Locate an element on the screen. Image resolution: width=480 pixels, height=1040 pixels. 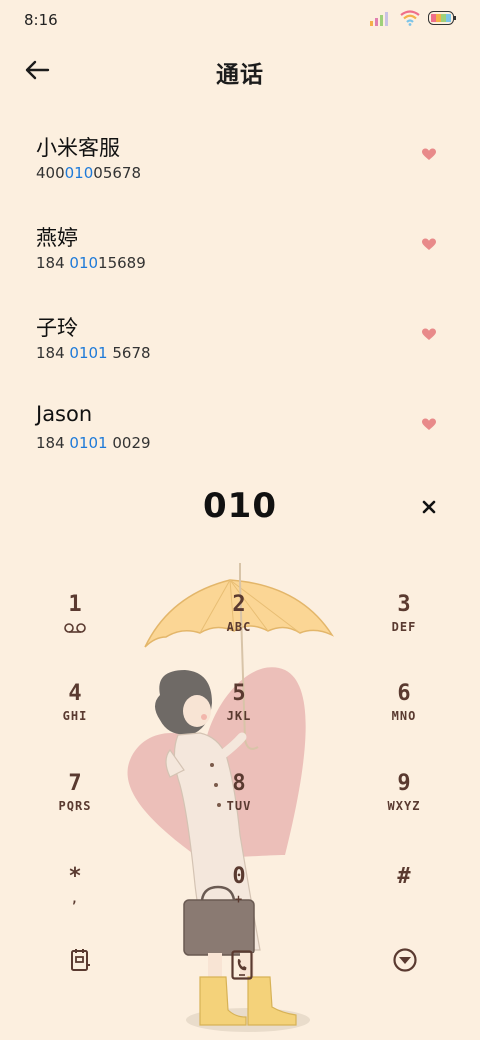
clear-digit-button is located at coordinates (429, 507).